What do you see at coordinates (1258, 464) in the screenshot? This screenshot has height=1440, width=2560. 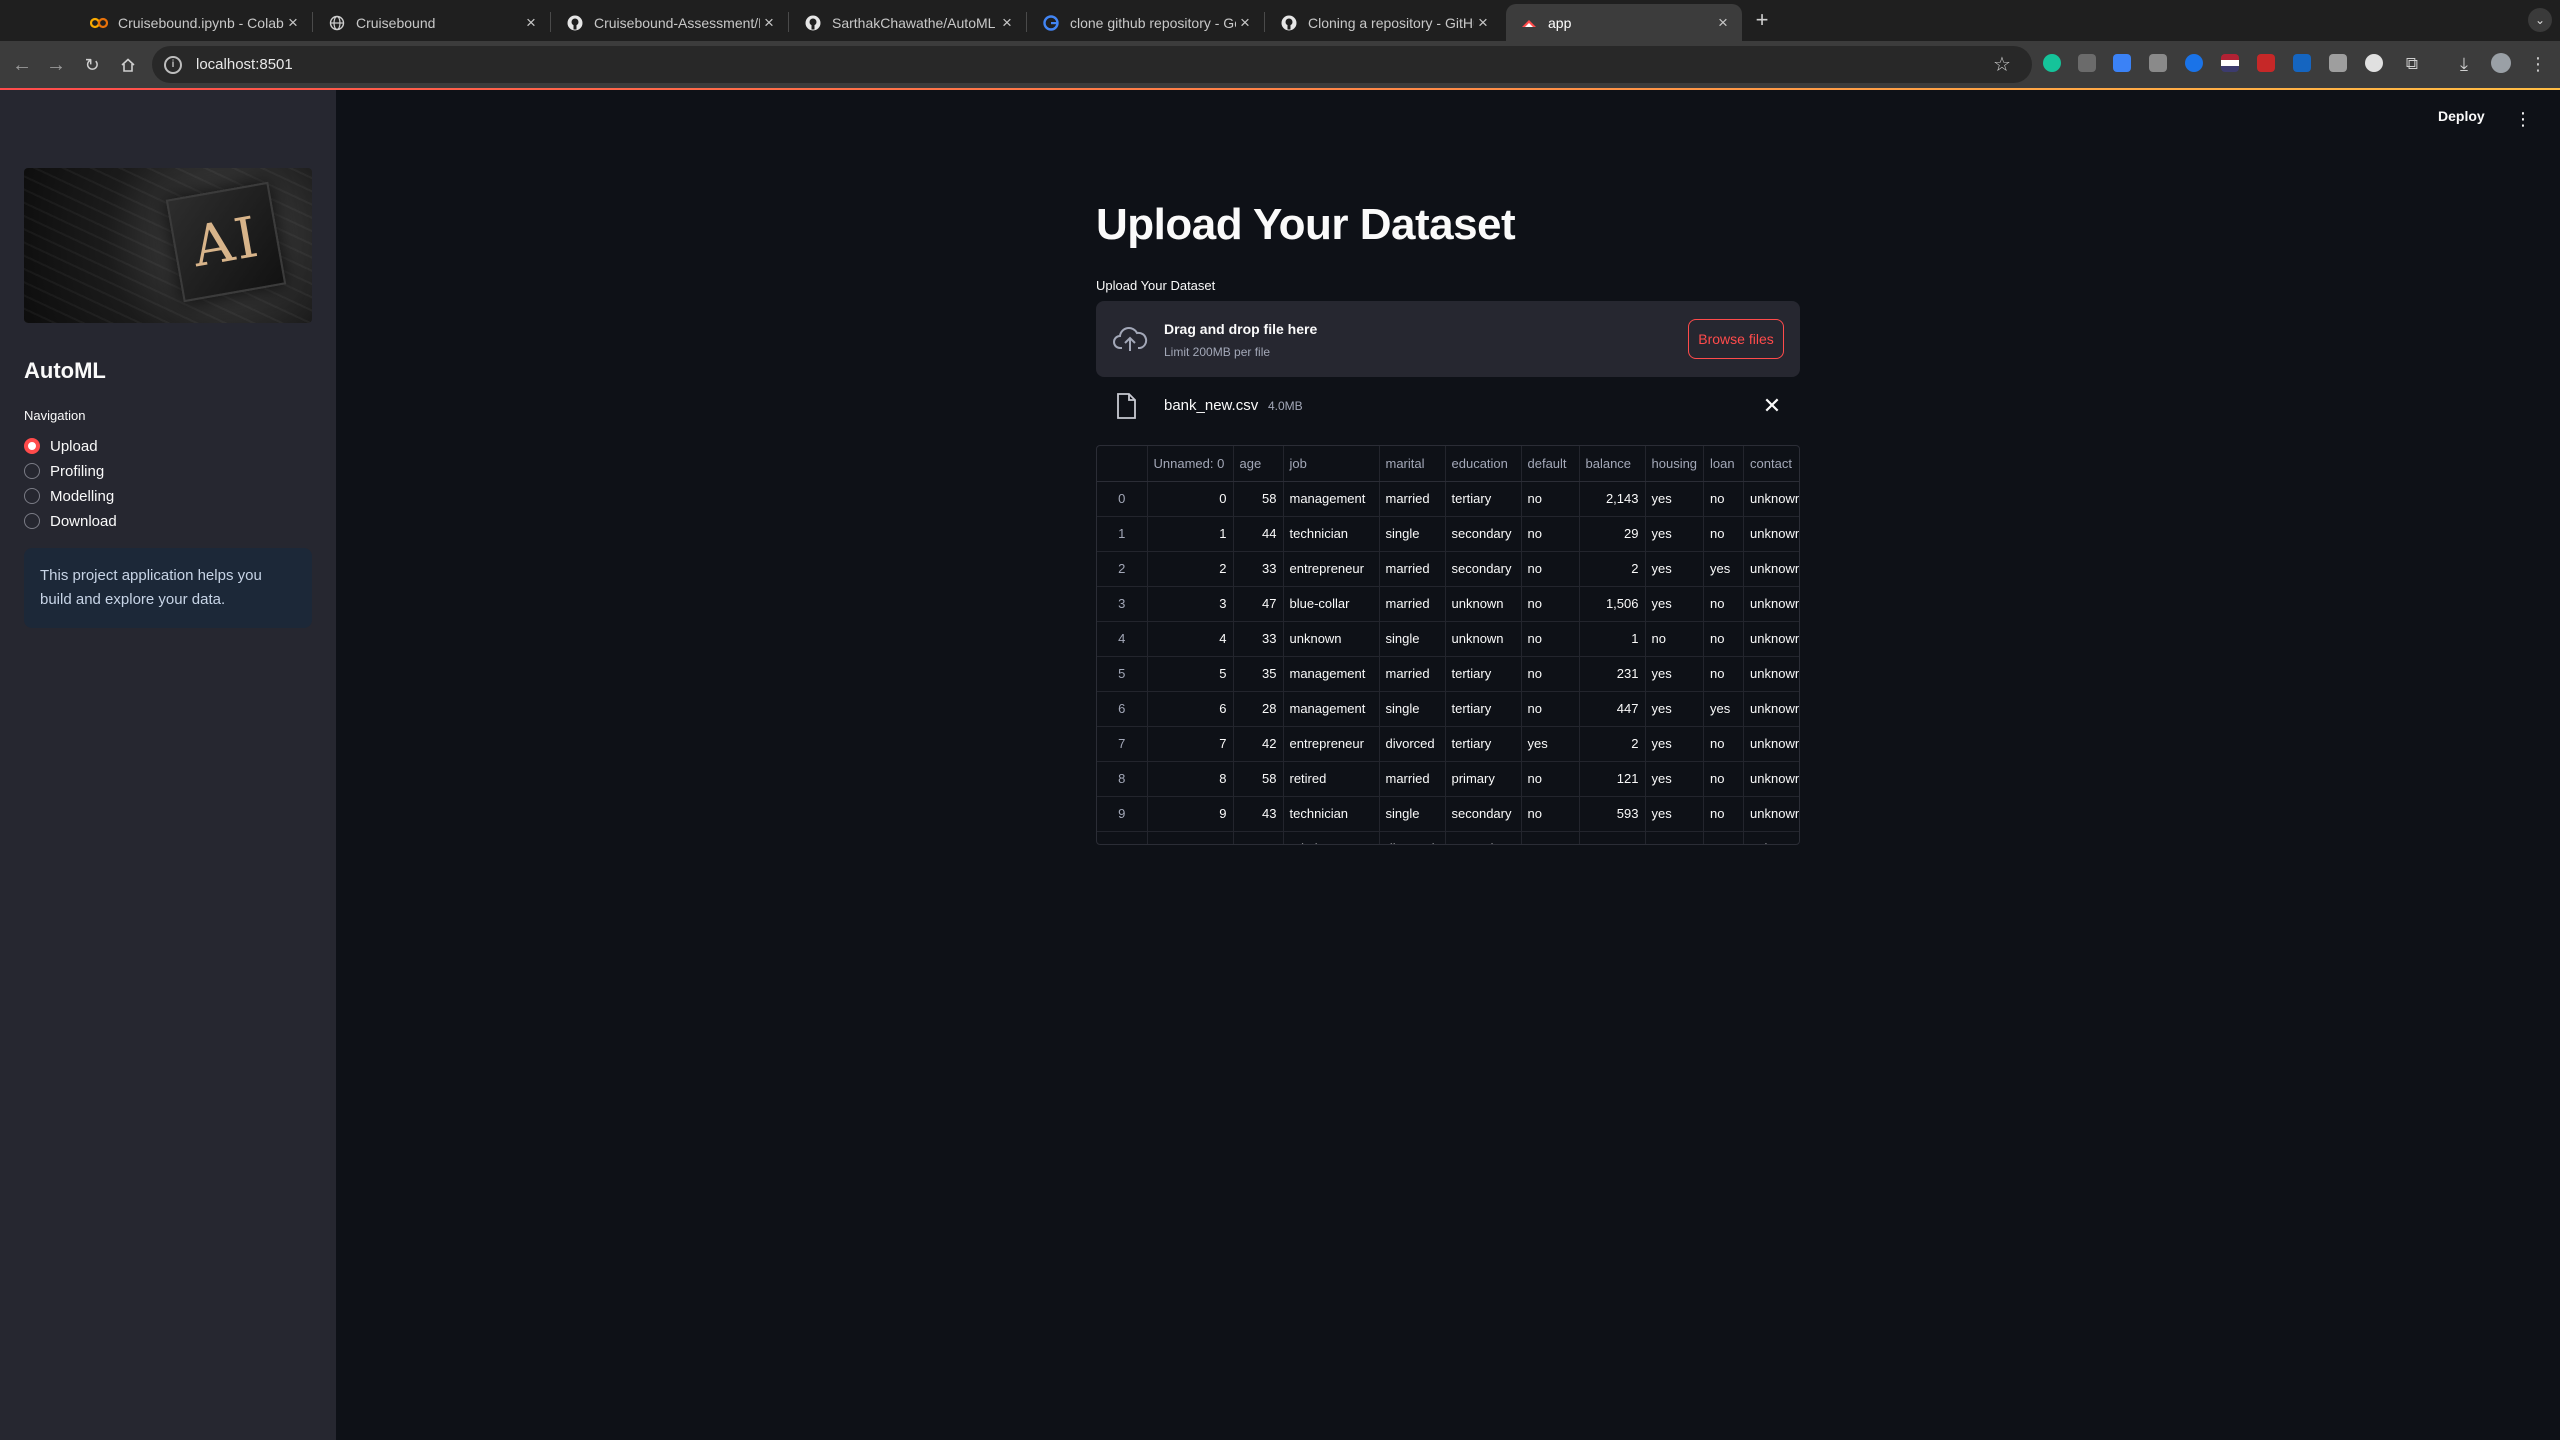 I see `column-header: age` at bounding box center [1258, 464].